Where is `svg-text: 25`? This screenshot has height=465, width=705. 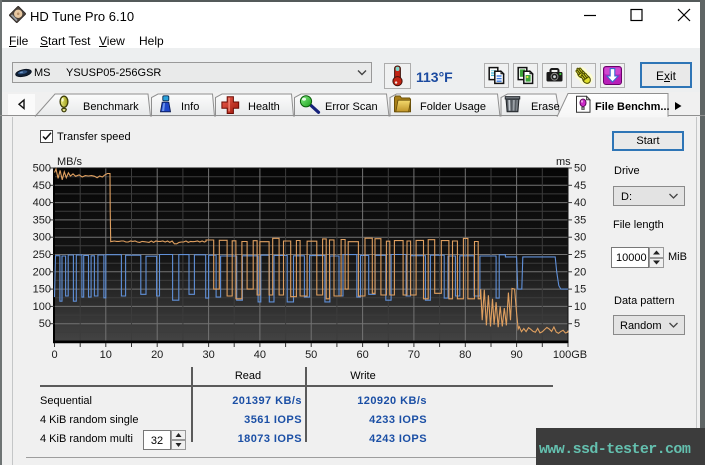
svg-text: 25 is located at coordinates (580, 255).